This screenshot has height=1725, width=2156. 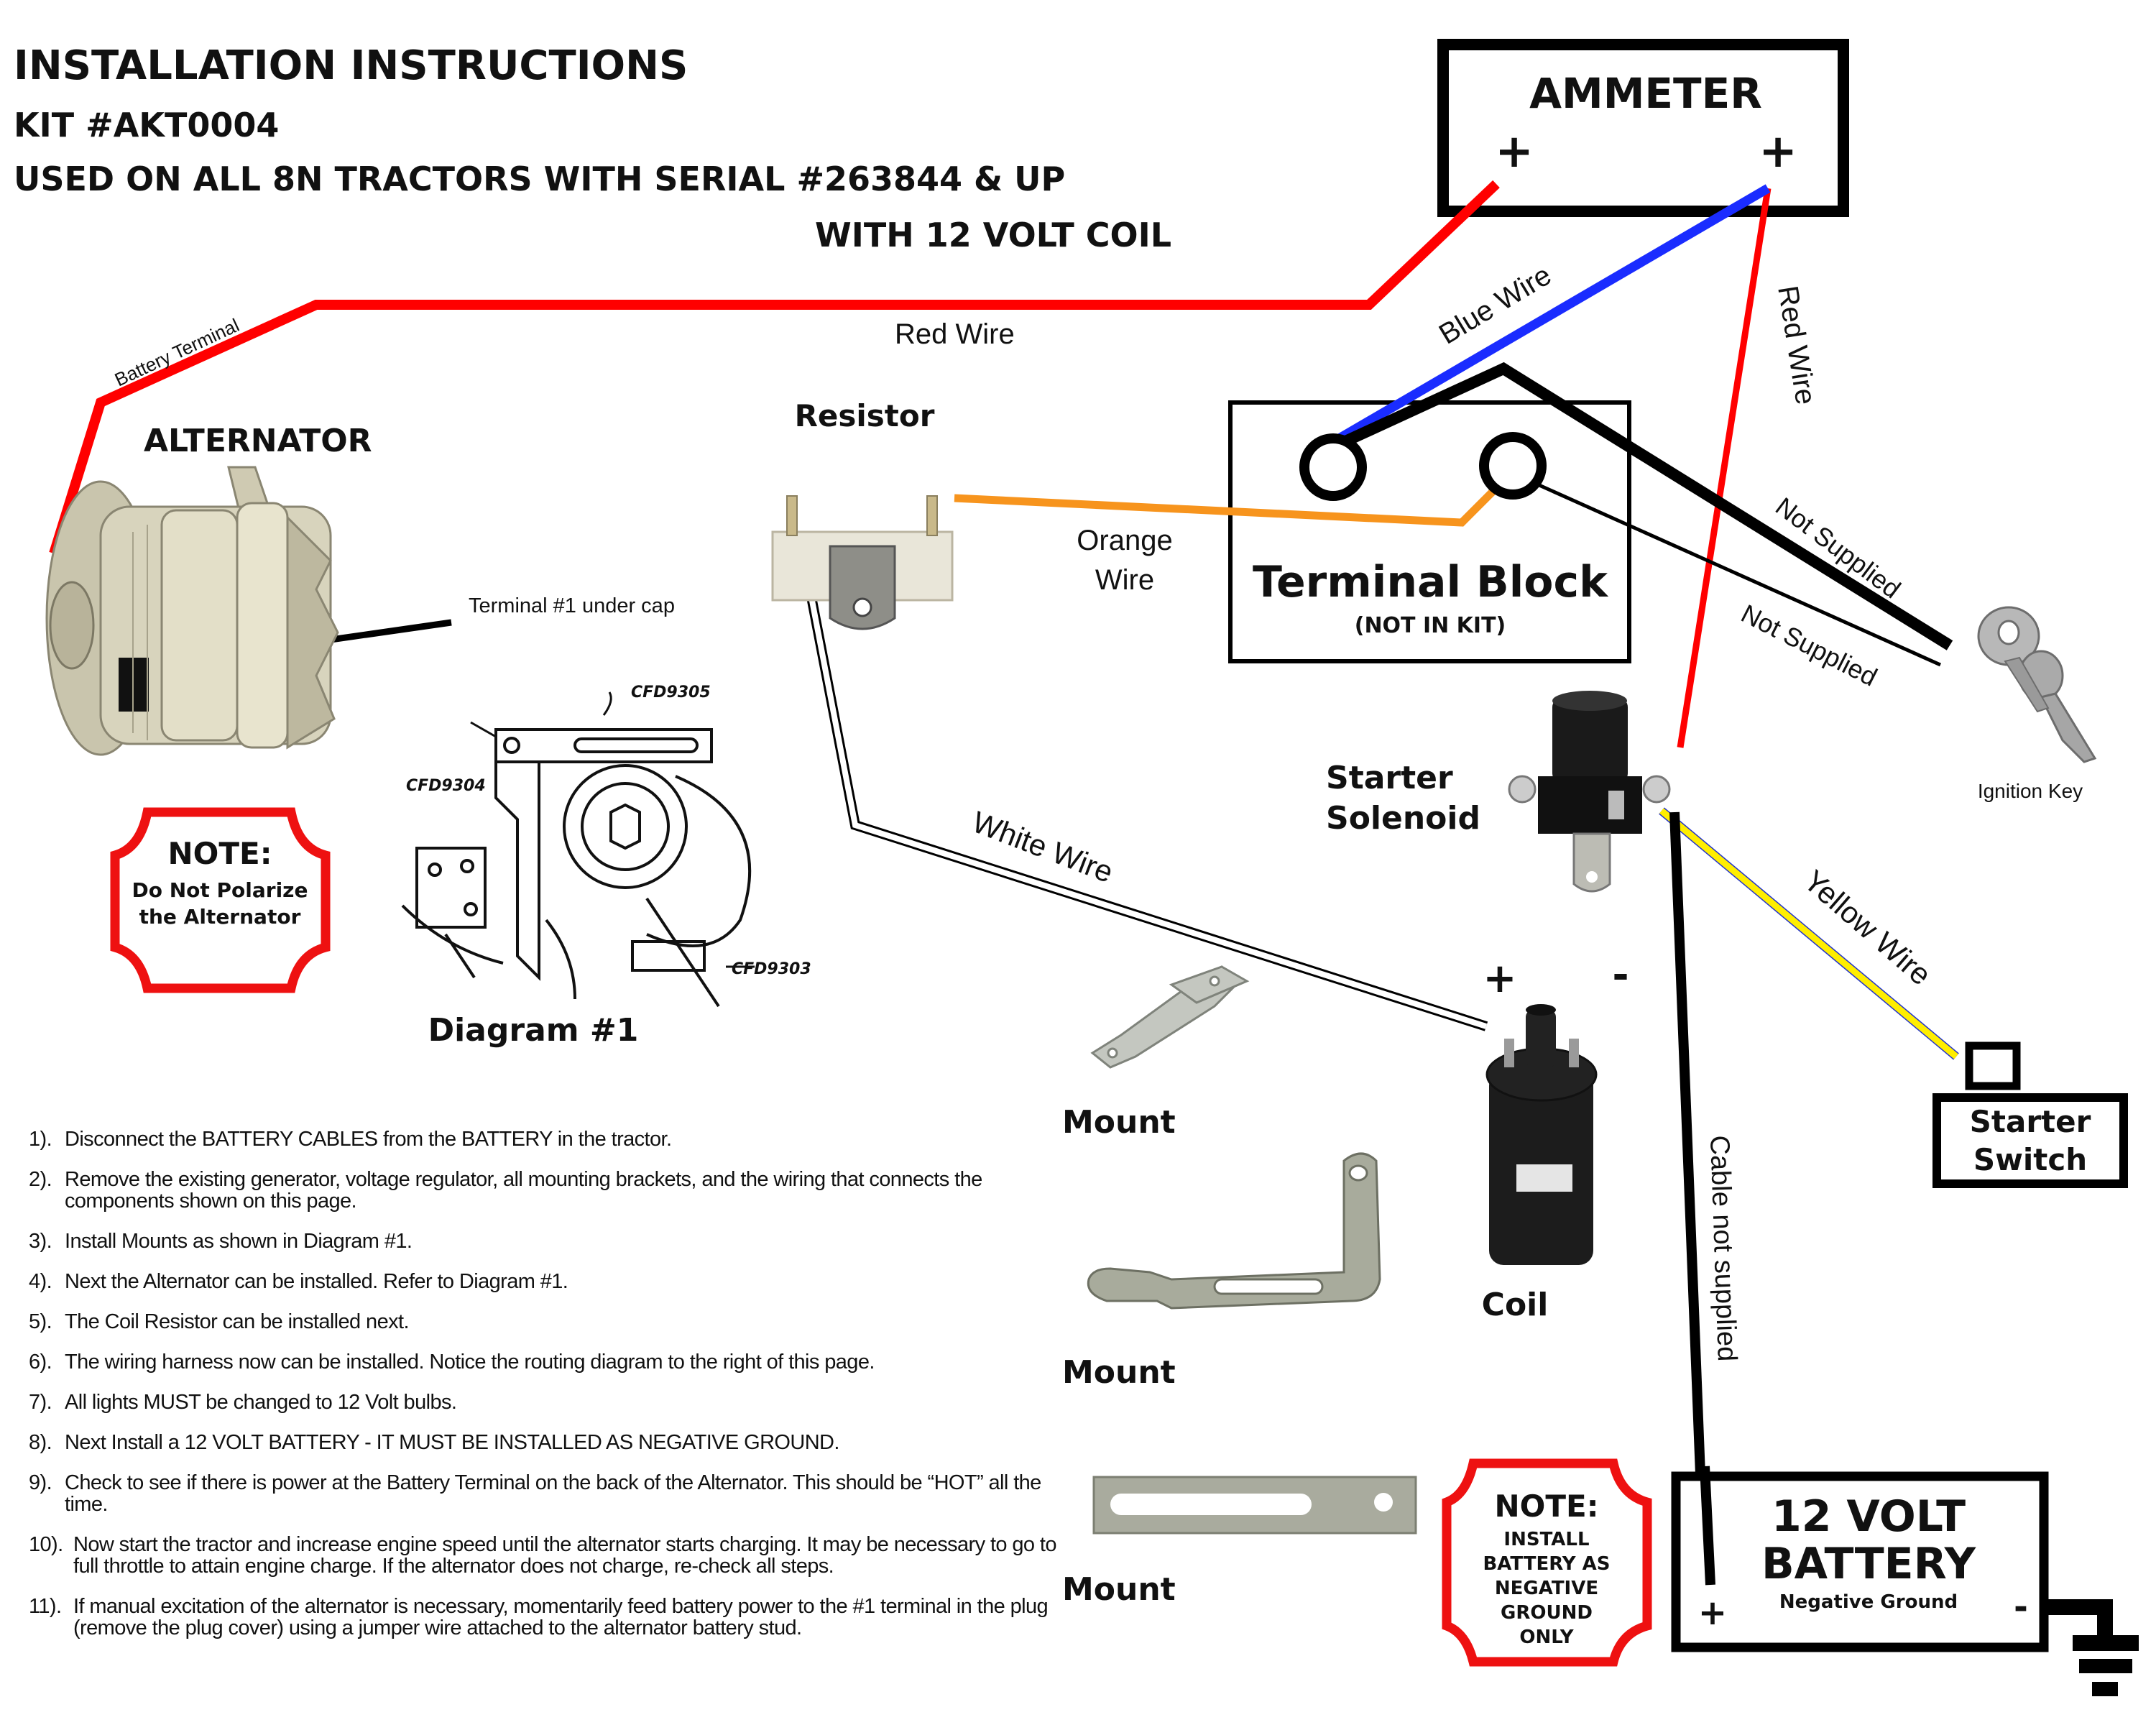 I want to click on coil-note-line: WITH 12 VOLT COIL, so click(x=993, y=235).